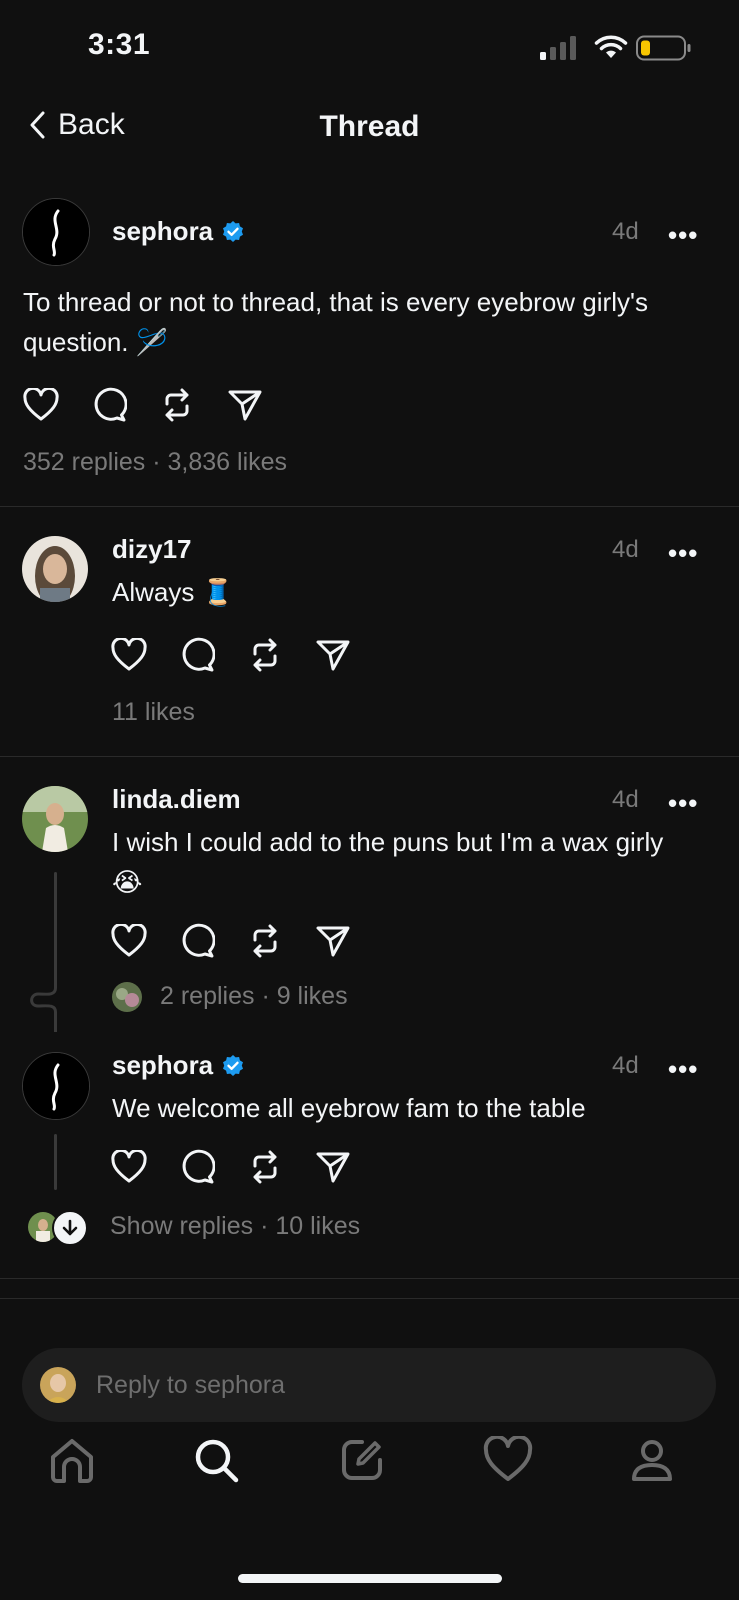 This screenshot has width=739, height=1600. I want to click on page-title: Thread, so click(369, 126).